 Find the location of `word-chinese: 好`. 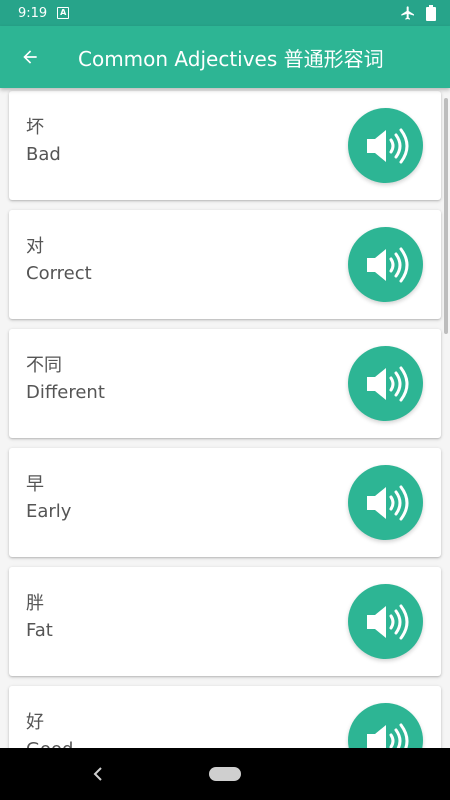

word-chinese: 好 is located at coordinates (35, 722).